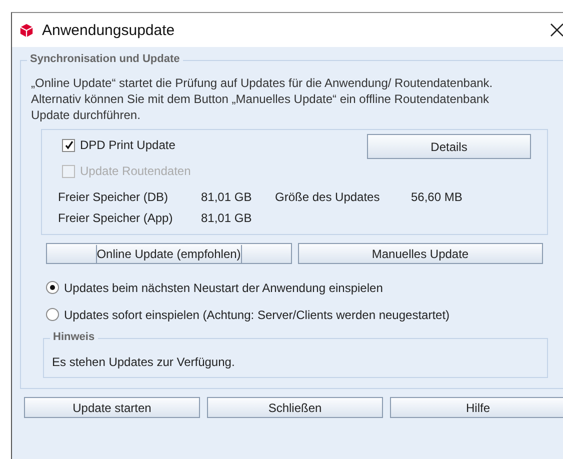  I want to click on focus-outline: Online Update (empfohlen), so click(169, 253).